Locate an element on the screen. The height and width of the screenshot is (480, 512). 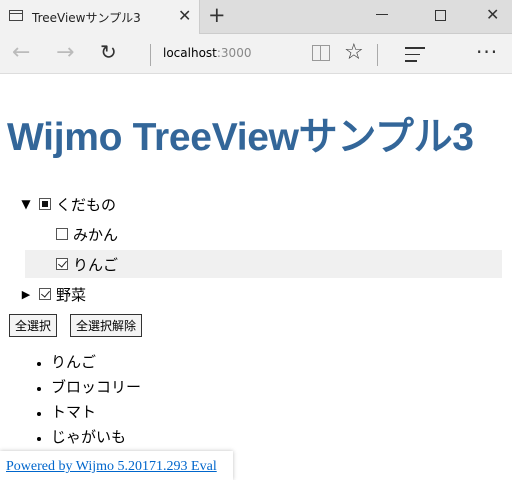
url-port: :3000 is located at coordinates (234, 53).